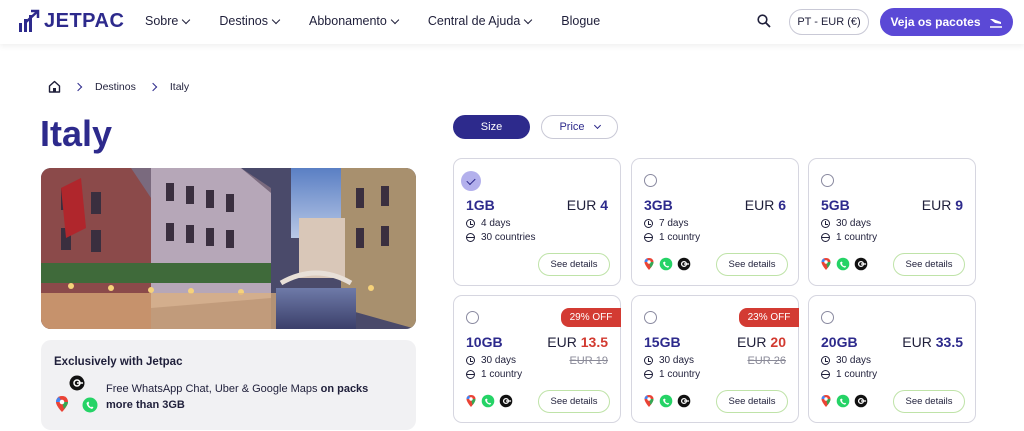  I want to click on plan-duration: 30 days, so click(491, 360).